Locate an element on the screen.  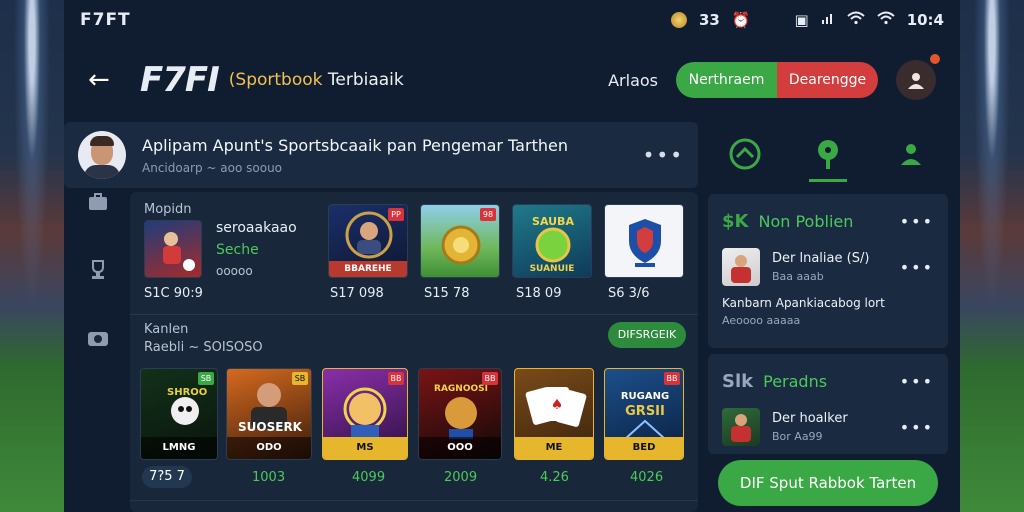
wifi-icon-secondary is located at coordinates (886, 20).